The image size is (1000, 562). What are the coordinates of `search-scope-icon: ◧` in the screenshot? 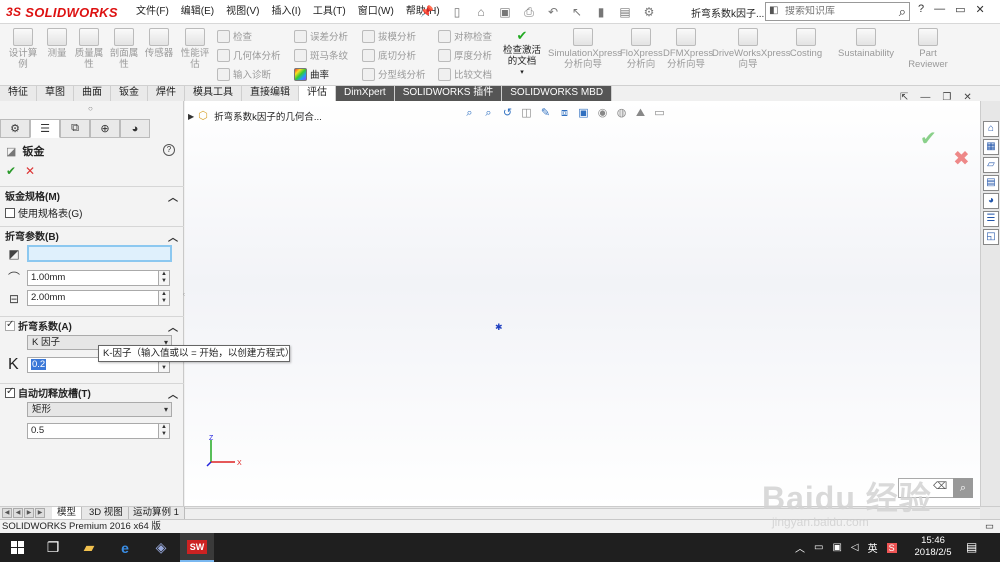 It's located at (776, 12).